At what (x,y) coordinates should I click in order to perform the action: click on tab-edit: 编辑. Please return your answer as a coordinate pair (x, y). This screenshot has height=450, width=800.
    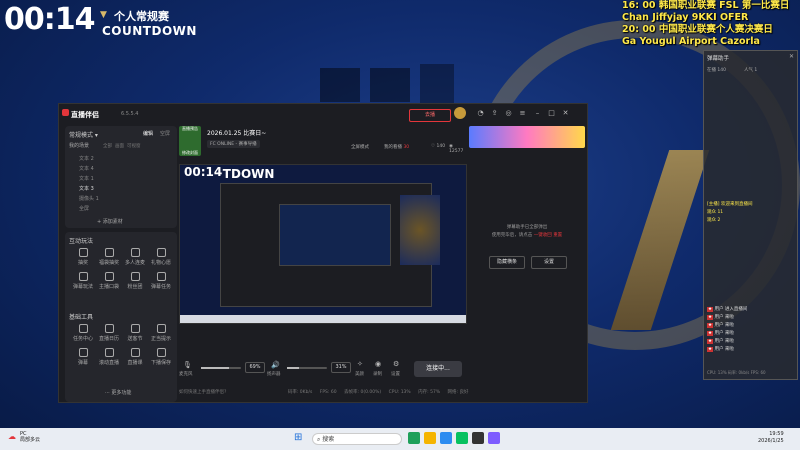
    Looking at the image, I should click on (148, 133).